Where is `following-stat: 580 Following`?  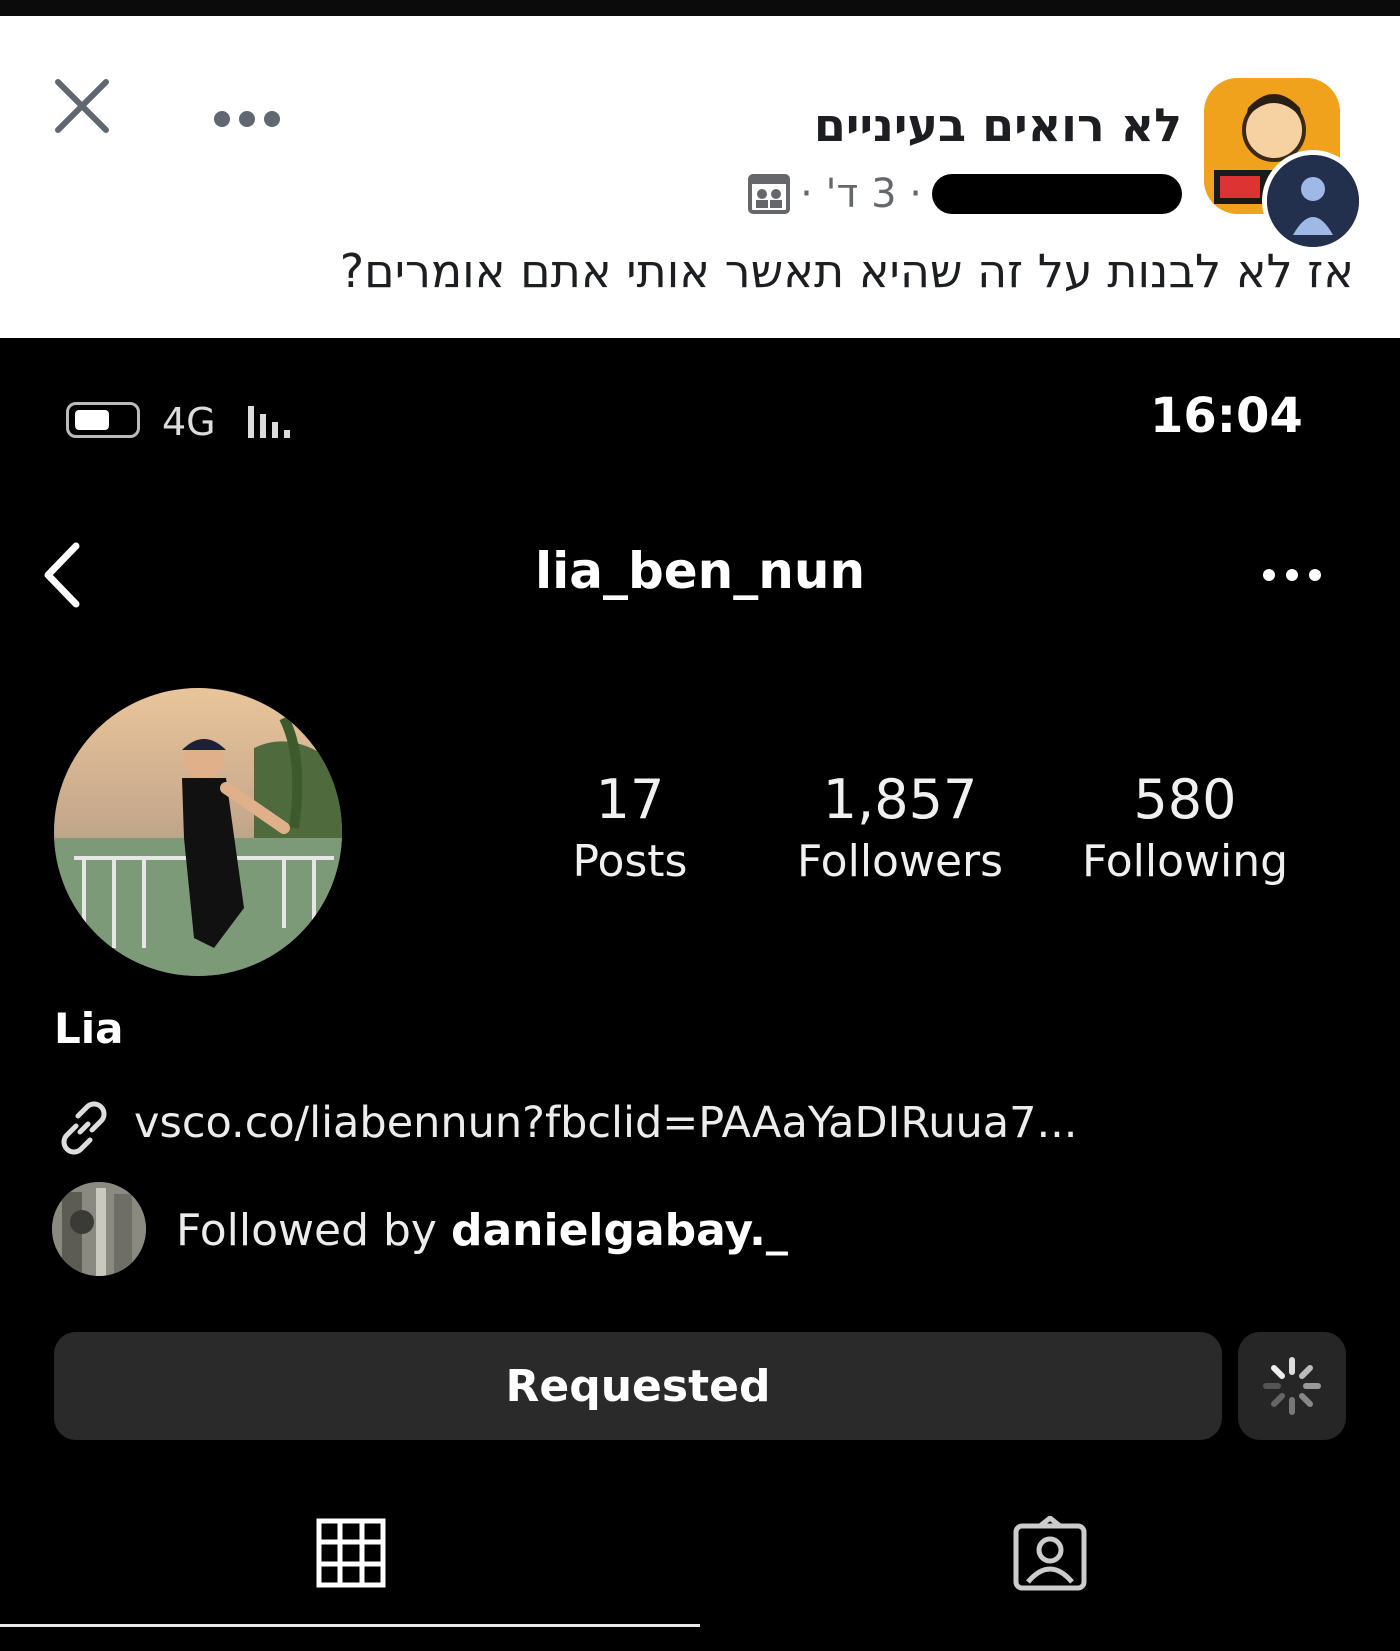
following-stat: 580 Following is located at coordinates (1185, 830).